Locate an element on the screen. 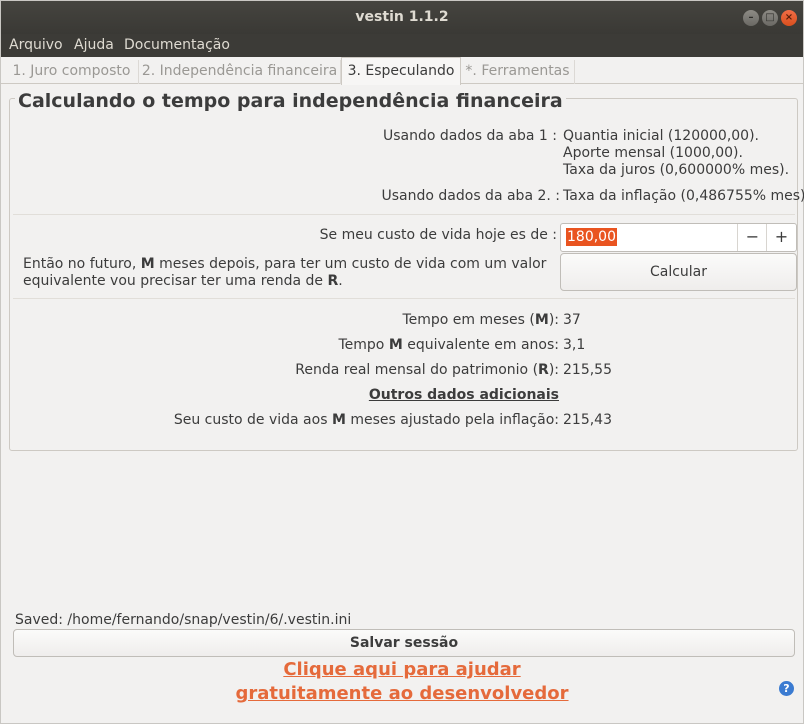  tab-especulando: 3. Especulando is located at coordinates (401, 71).